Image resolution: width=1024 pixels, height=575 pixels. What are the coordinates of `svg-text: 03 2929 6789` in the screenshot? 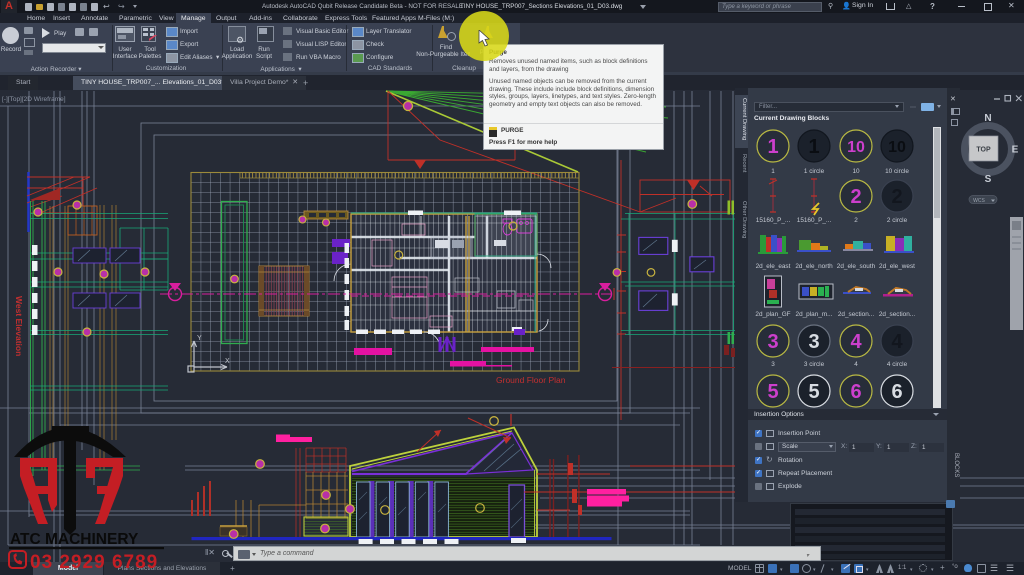 It's located at (94, 562).